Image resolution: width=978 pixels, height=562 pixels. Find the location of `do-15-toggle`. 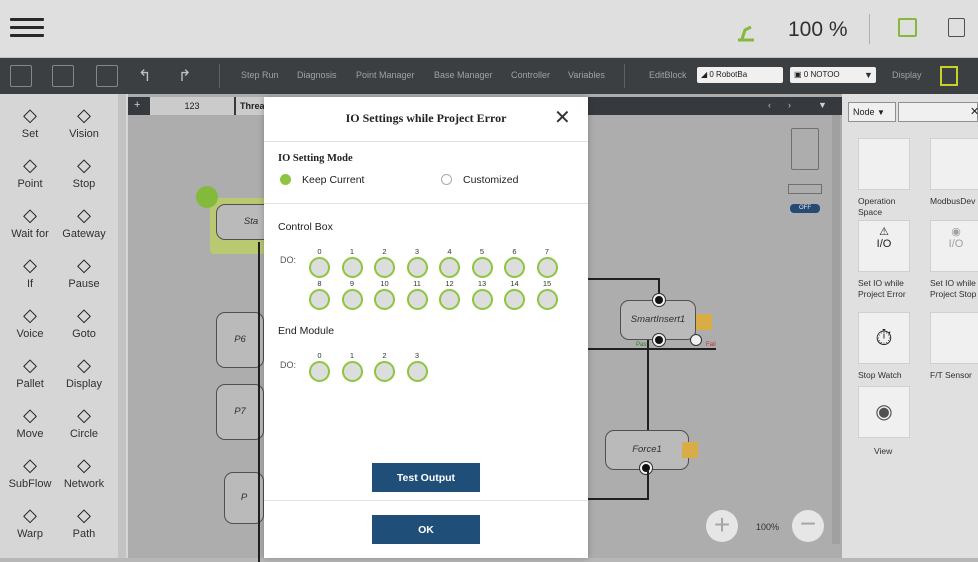

do-15-toggle is located at coordinates (547, 299).